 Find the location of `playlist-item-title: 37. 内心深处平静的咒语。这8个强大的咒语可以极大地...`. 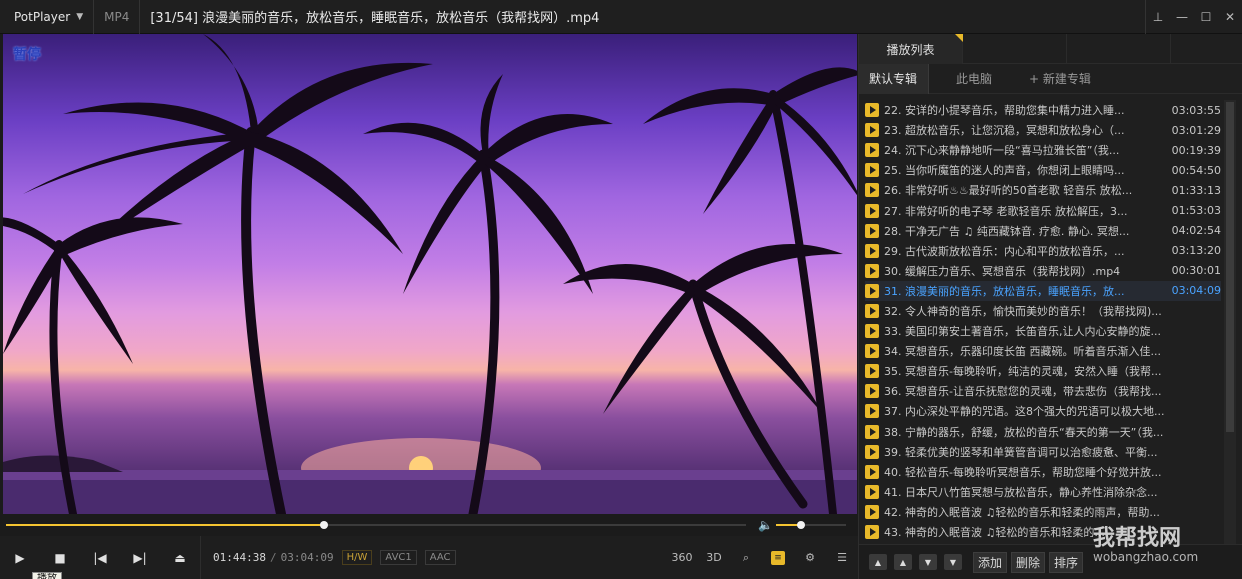

playlist-item-title: 37. 内心深处平静的咒语。这8个强大的咒语可以极大地... is located at coordinates (1024, 412).